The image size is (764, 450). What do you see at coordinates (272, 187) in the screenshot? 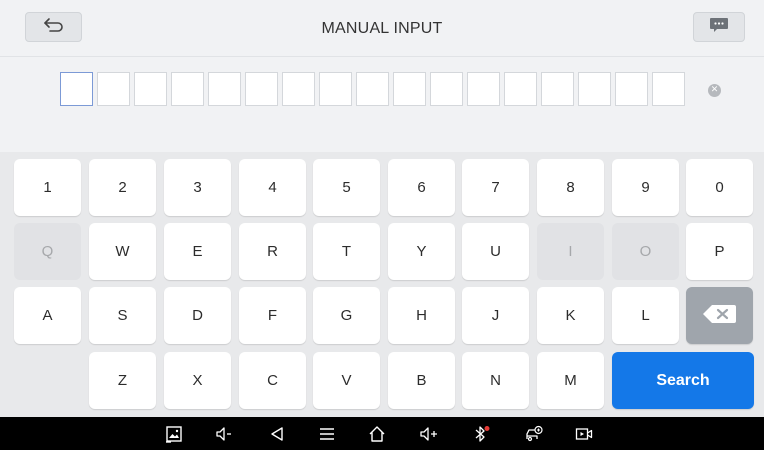
I see `key-4: 4` at bounding box center [272, 187].